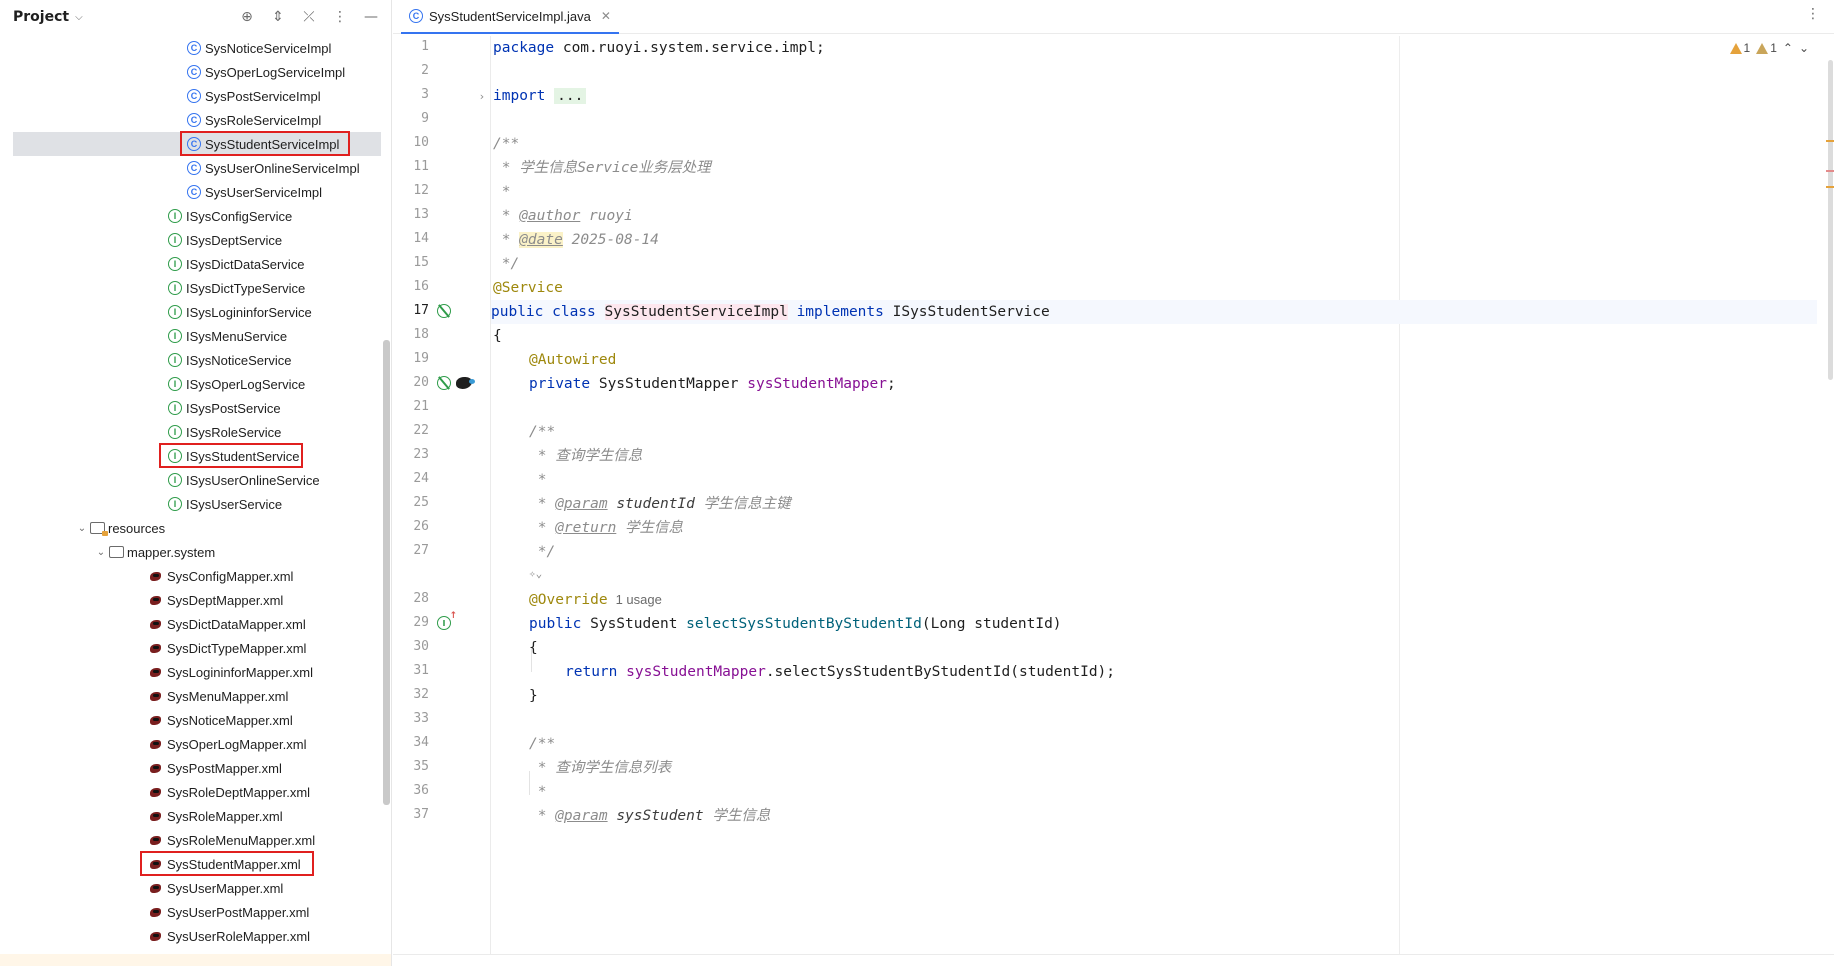 The width and height of the screenshot is (1834, 966). Describe the element at coordinates (191, 72) in the screenshot. I see `tree-item: C SysOperLogServiceImpl` at that location.